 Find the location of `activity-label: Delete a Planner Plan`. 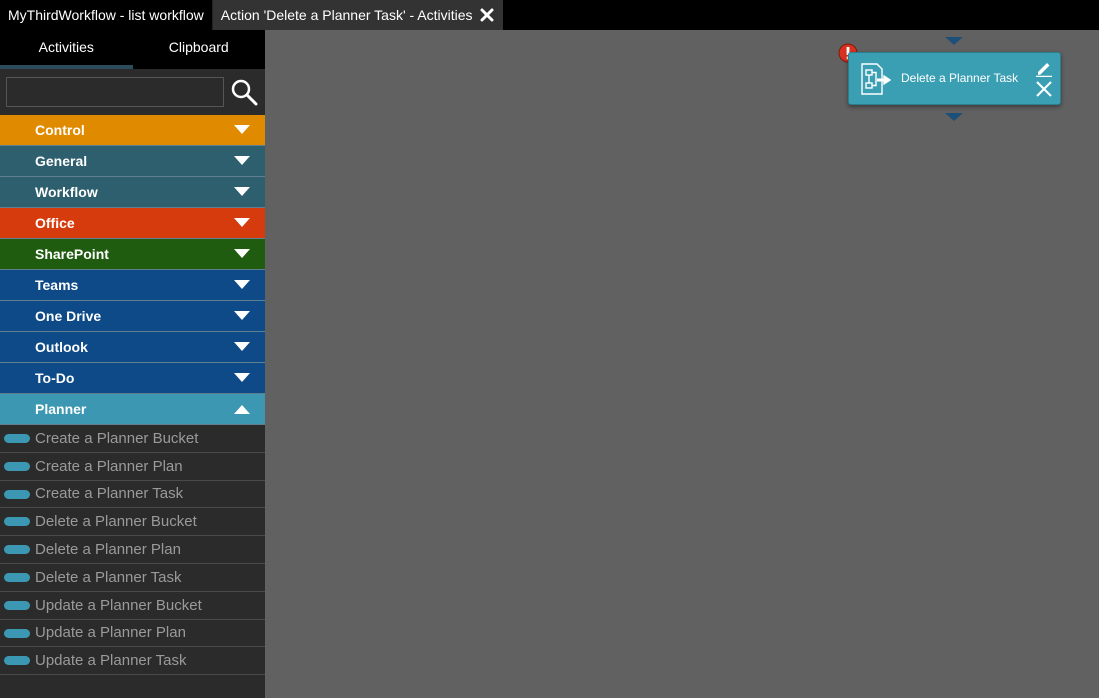

activity-label: Delete a Planner Plan is located at coordinates (108, 550).